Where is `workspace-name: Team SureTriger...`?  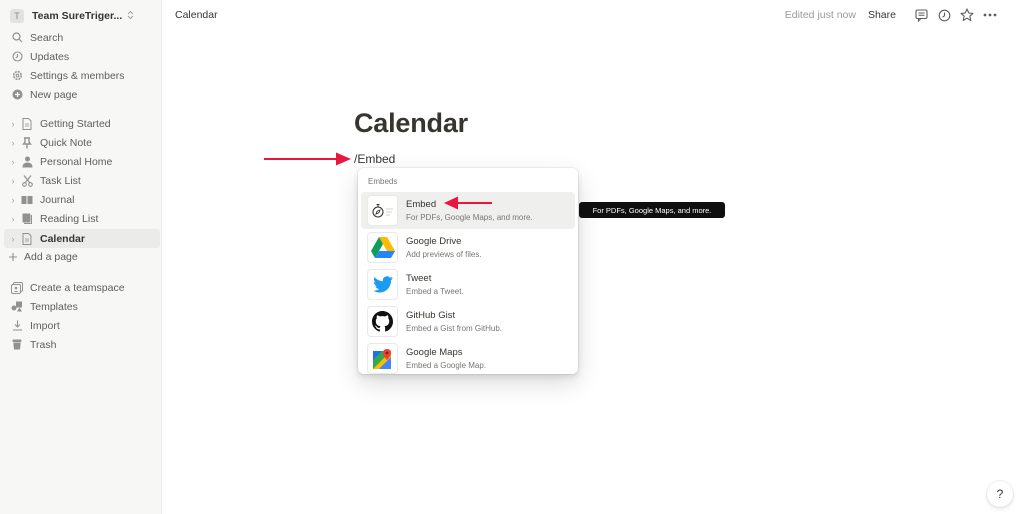
workspace-name: Team SureTriger... is located at coordinates (77, 16).